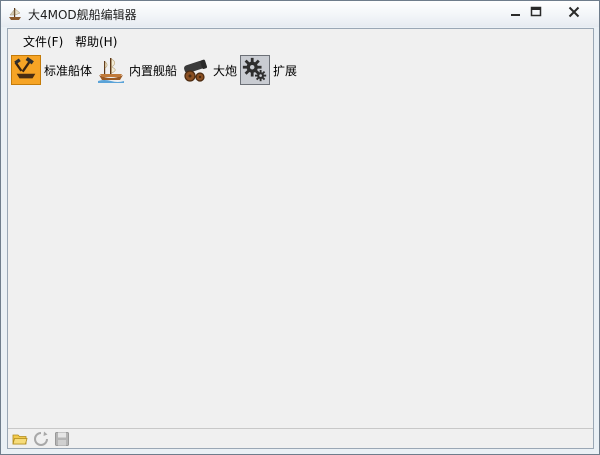 Image resolution: width=600 pixels, height=455 pixels. What do you see at coordinates (68, 70) in the screenshot?
I see `standard-hull-label: 标准船体` at bounding box center [68, 70].